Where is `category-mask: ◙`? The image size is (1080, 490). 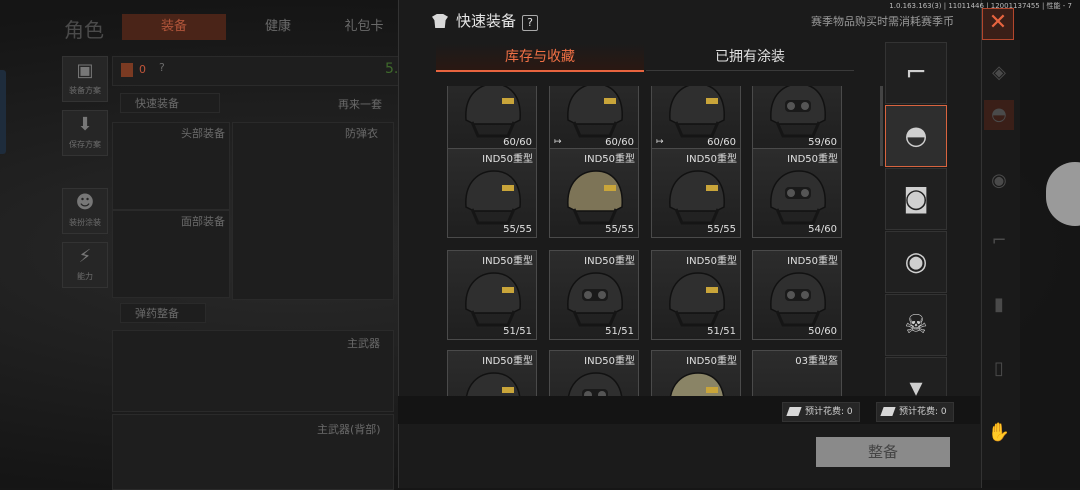
category-mask: ◙ is located at coordinates (916, 199).